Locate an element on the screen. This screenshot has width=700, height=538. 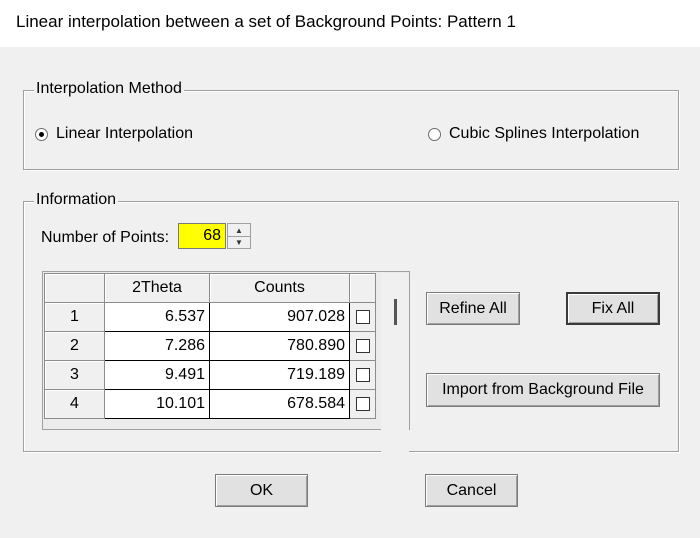
table-row: 2 7.286 780.890 is located at coordinates (210, 346).